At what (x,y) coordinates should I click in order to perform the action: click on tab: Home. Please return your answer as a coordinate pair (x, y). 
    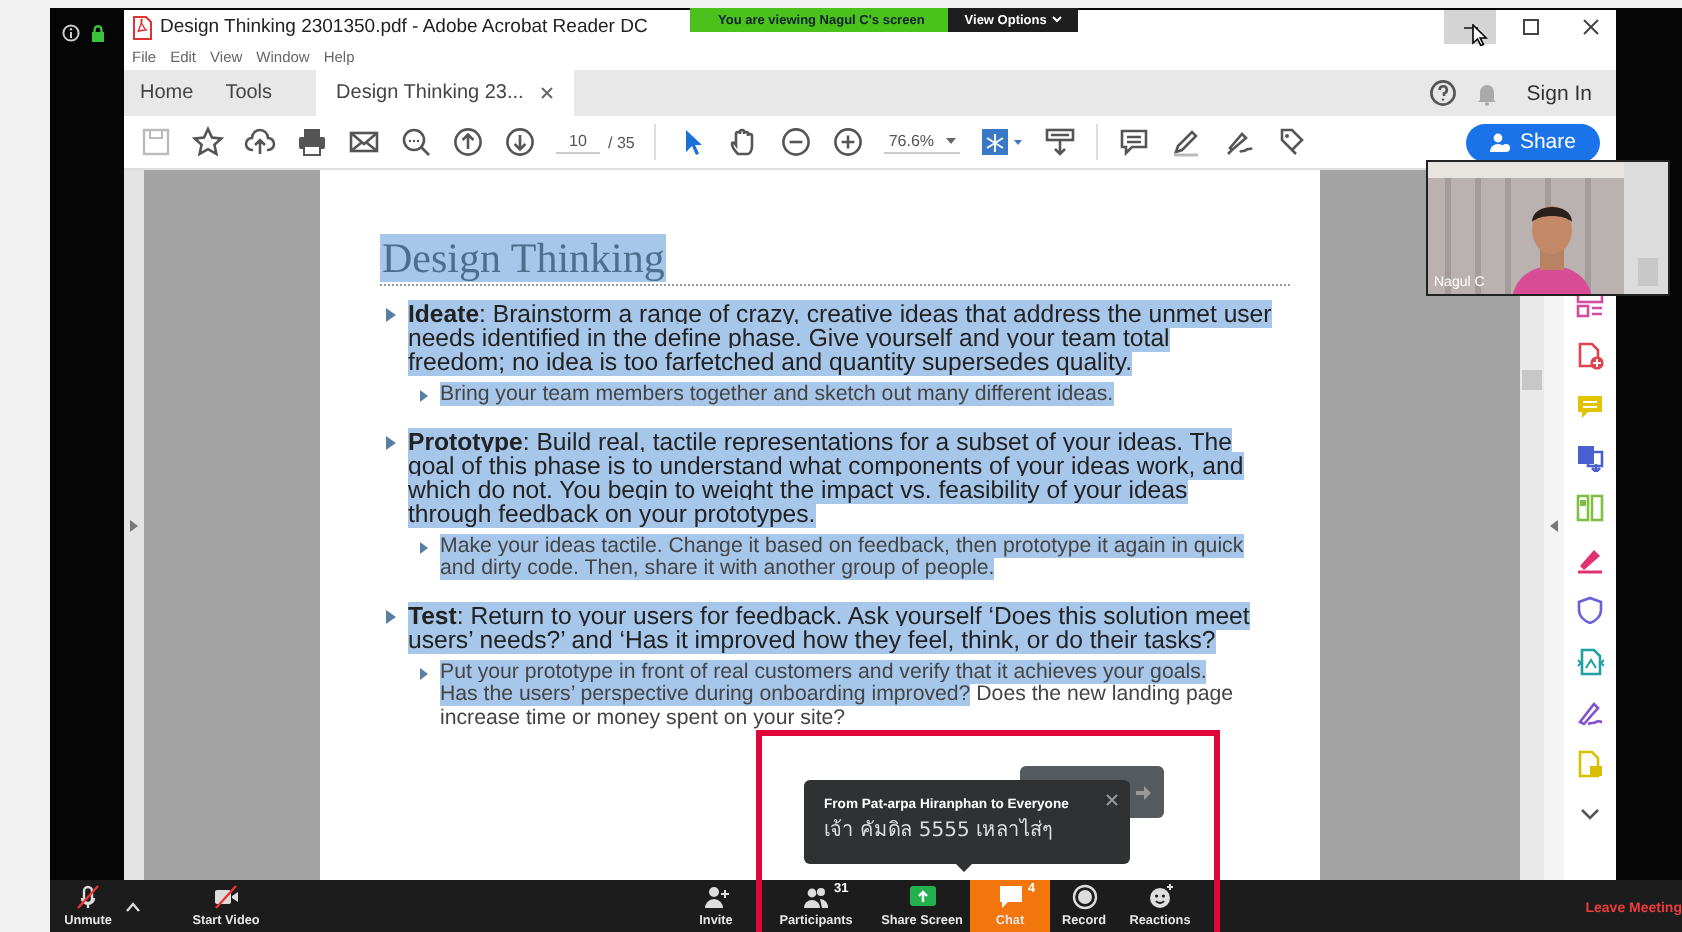
    Looking at the image, I should click on (167, 93).